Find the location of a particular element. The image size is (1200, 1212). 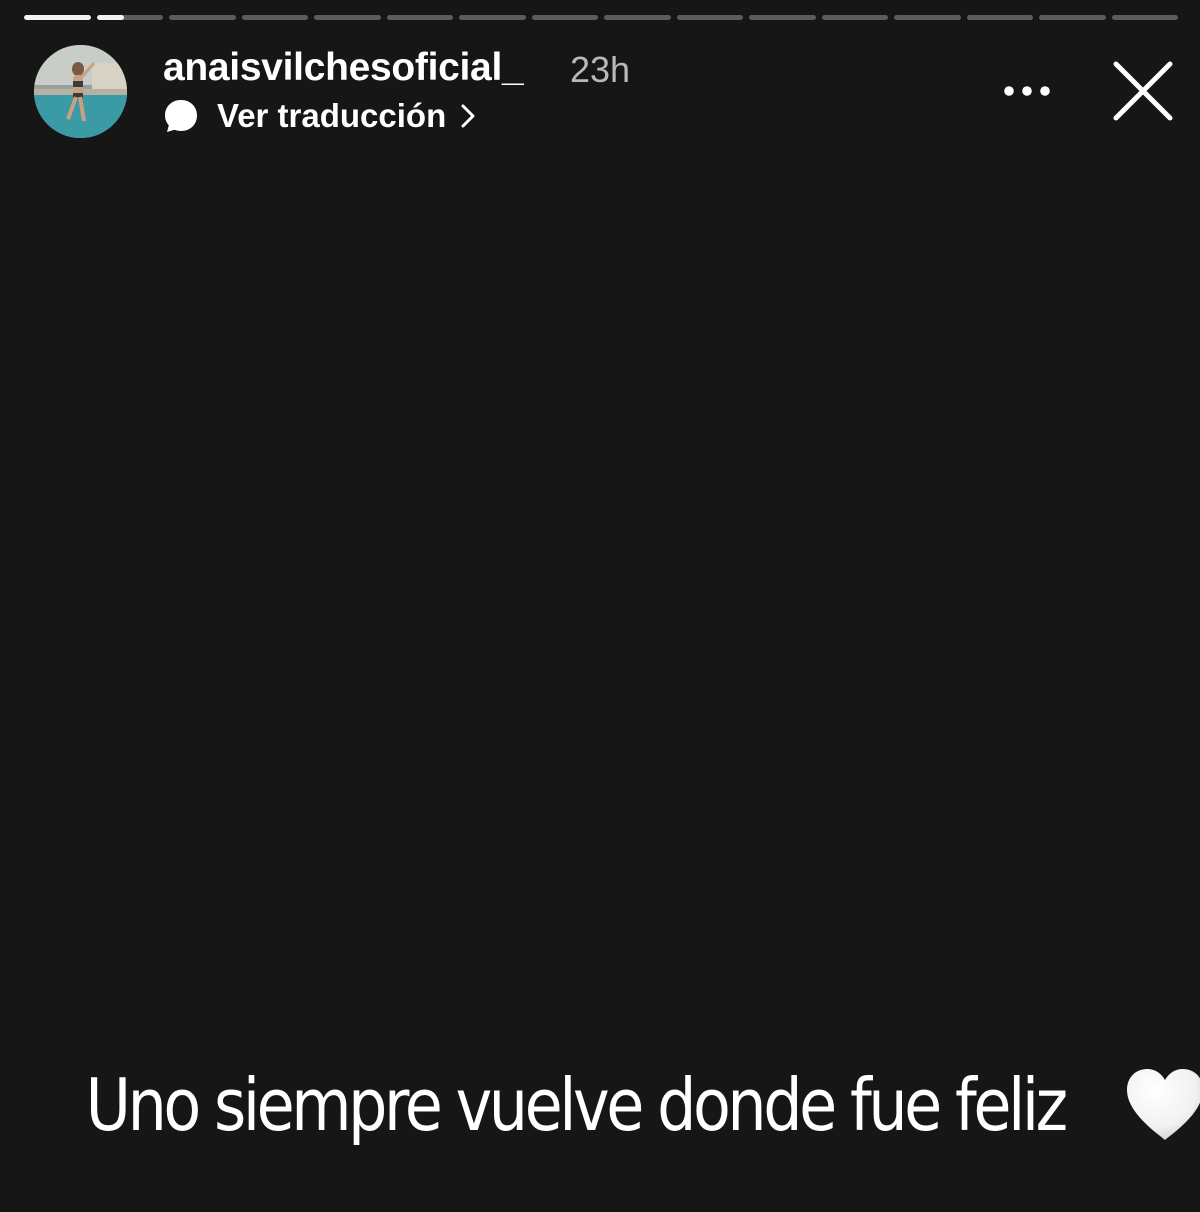

story-timestamp: 23h is located at coordinates (600, 69).